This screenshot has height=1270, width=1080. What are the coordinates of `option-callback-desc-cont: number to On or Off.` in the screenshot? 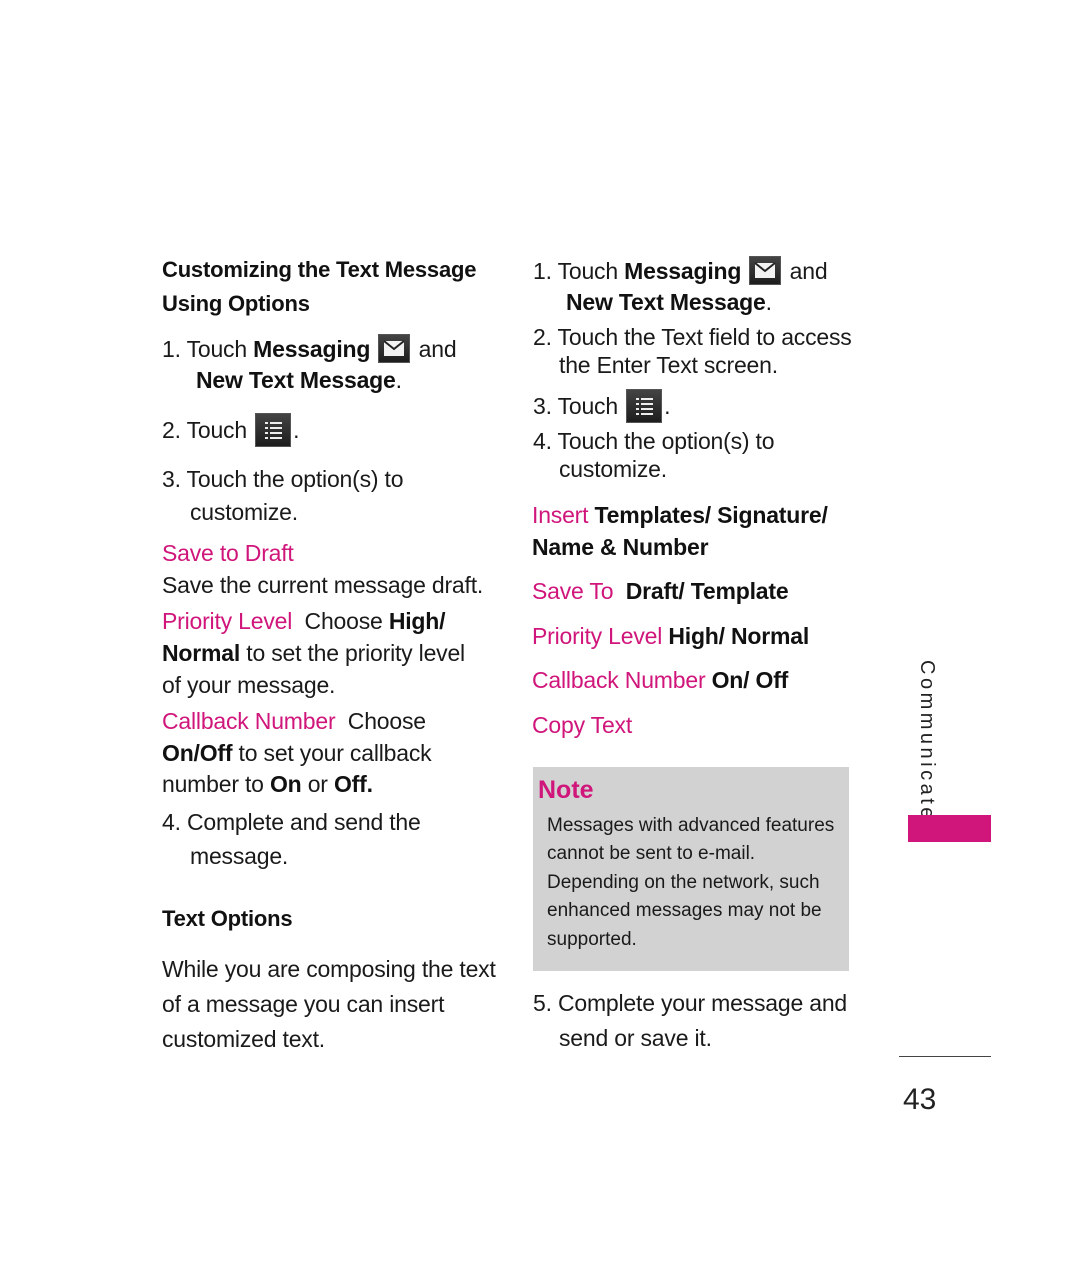 It's located at (267, 784).